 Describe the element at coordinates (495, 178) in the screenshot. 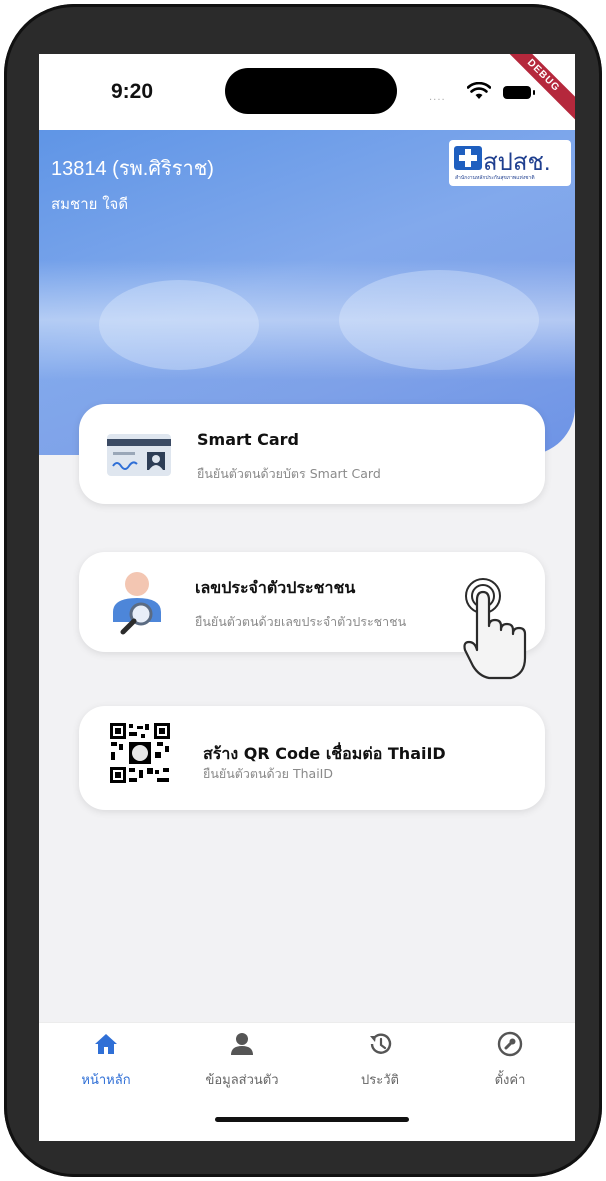

I see `logo-subtext: สำนักงานหลักประกันสุขภาพแห่งชาติ` at that location.